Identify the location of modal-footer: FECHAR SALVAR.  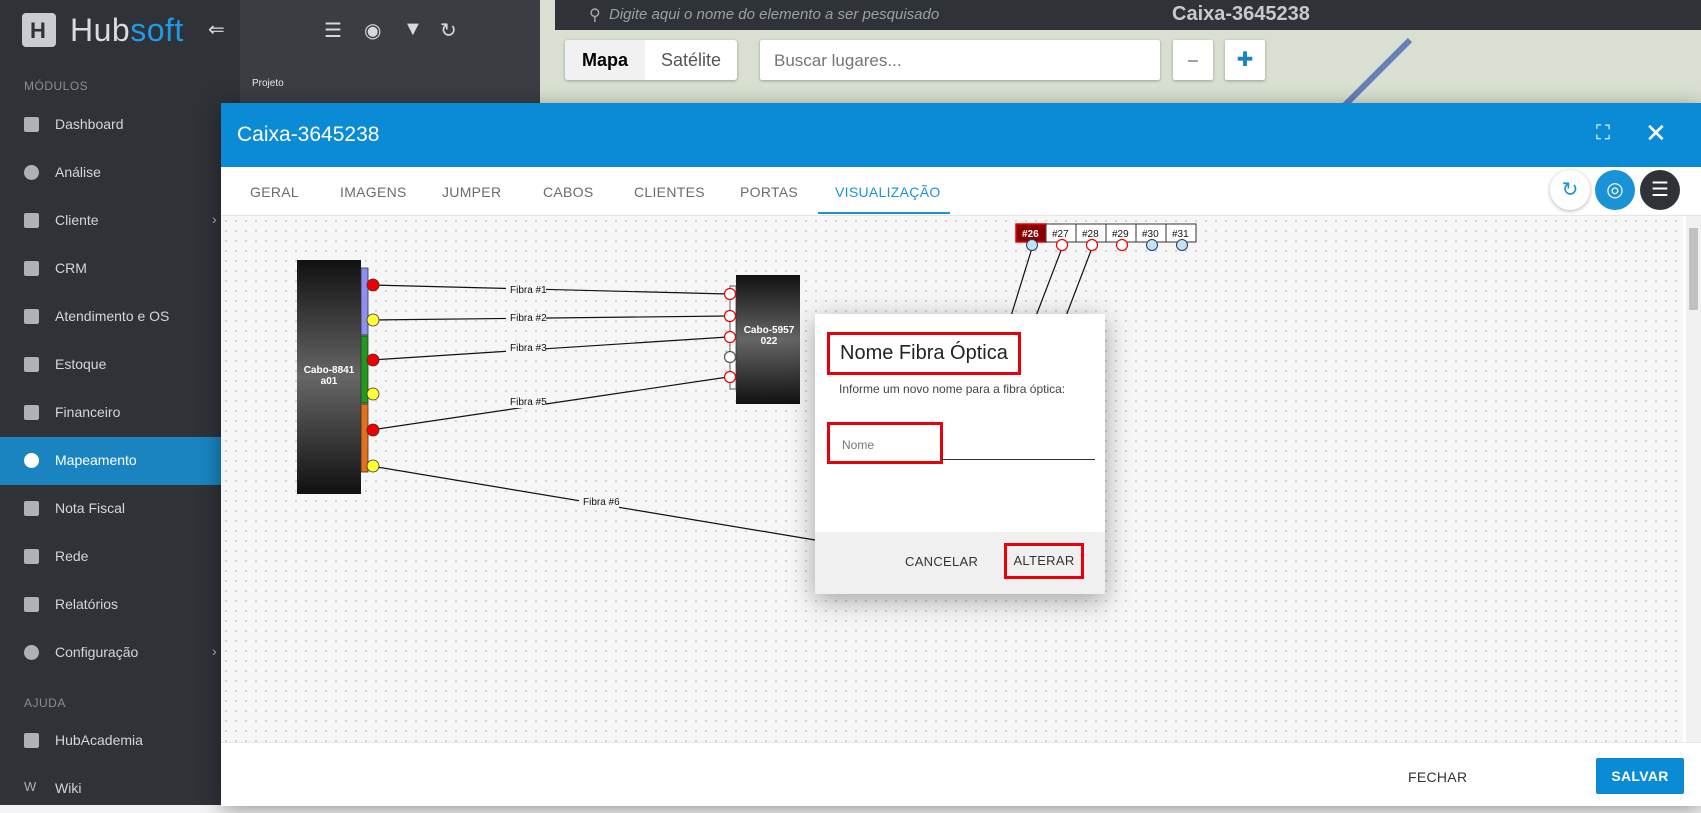
(961, 774).